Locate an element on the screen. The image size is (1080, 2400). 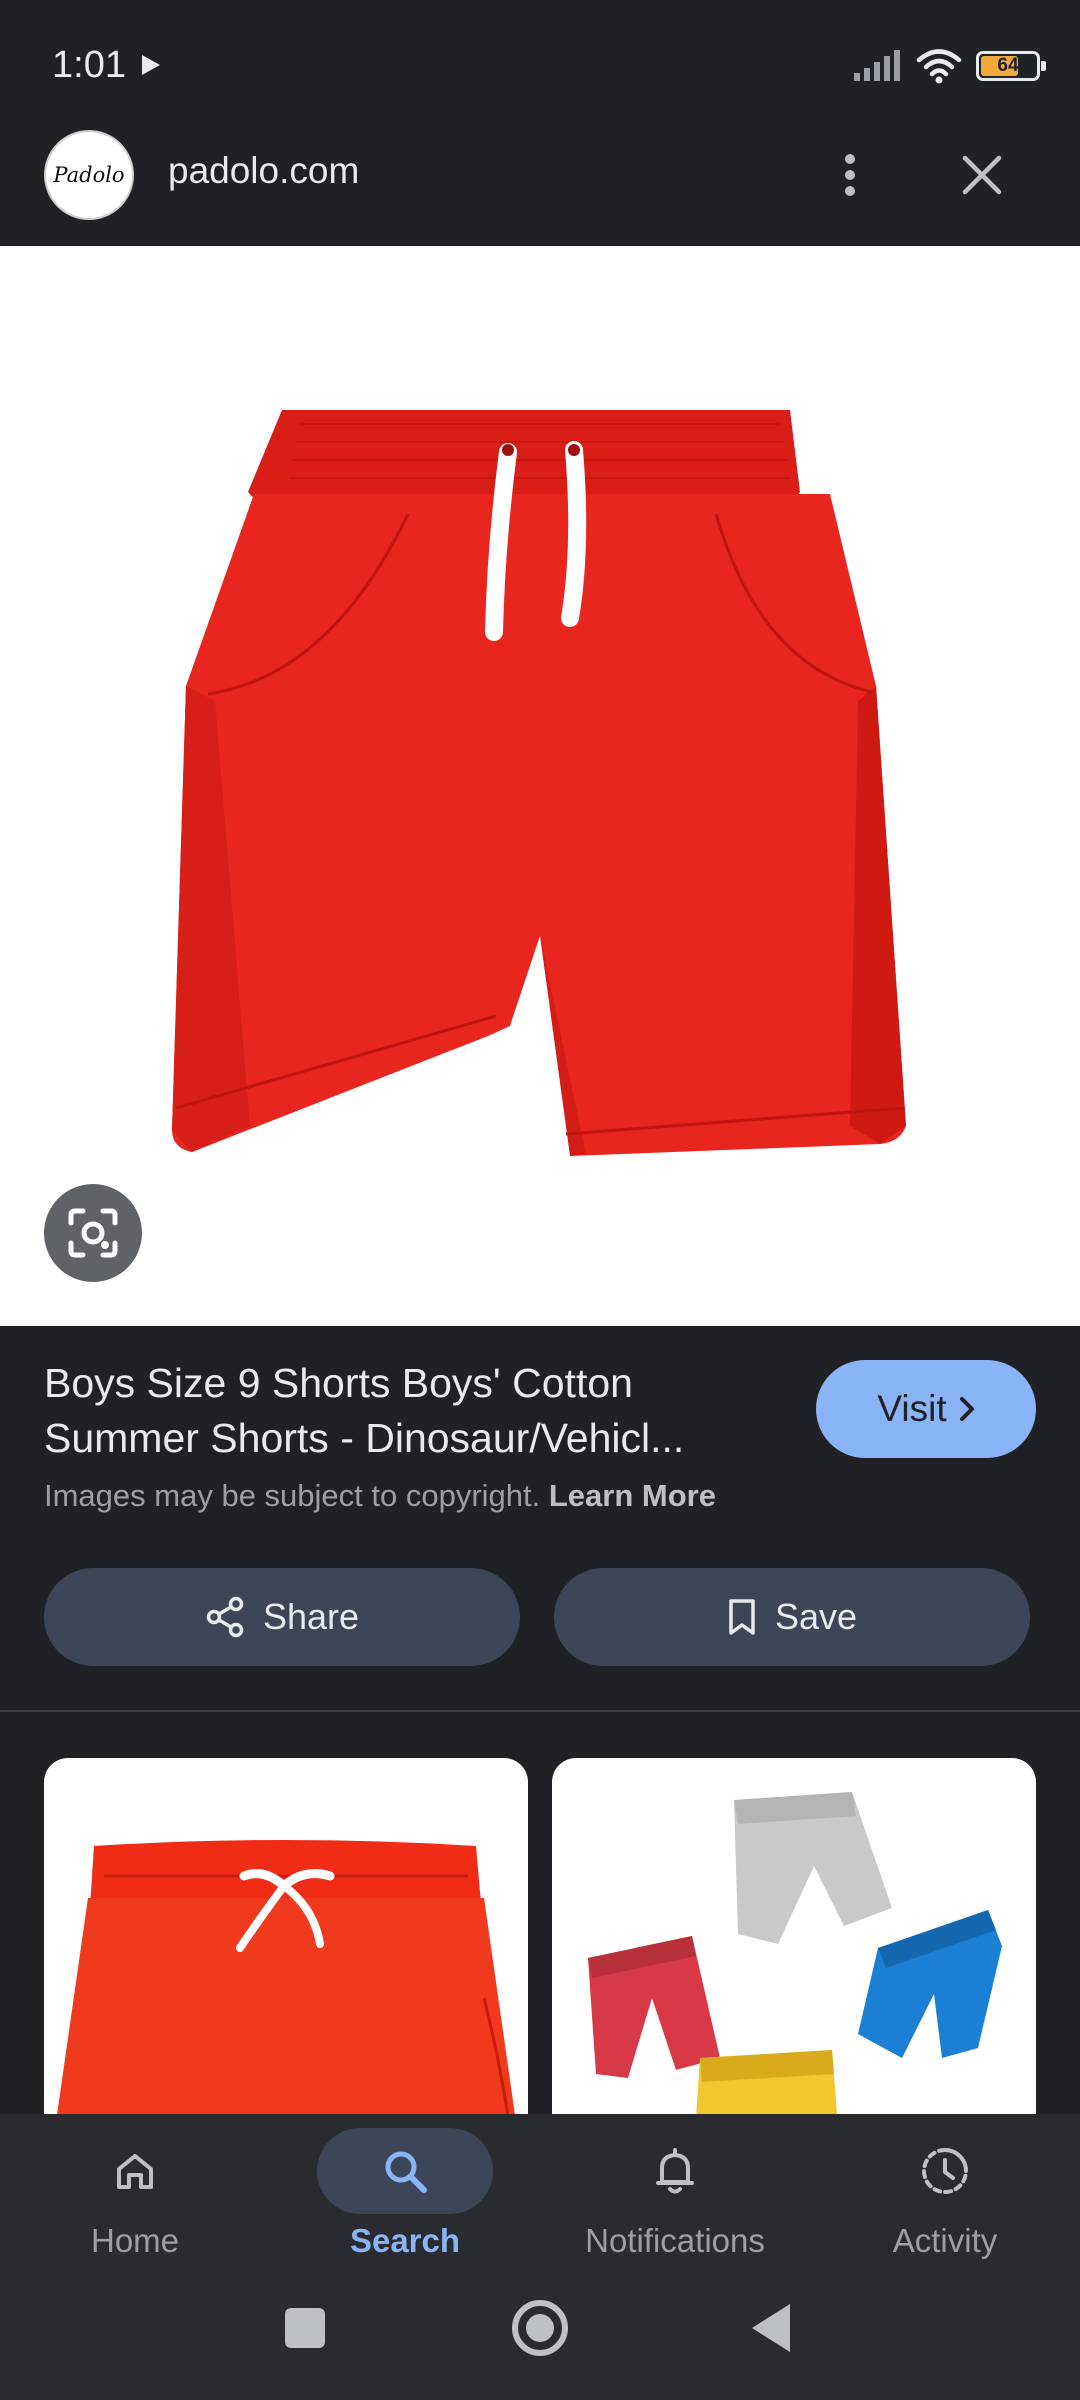
copyright-text: Images may be subject to copyright. is located at coordinates (292, 1495).